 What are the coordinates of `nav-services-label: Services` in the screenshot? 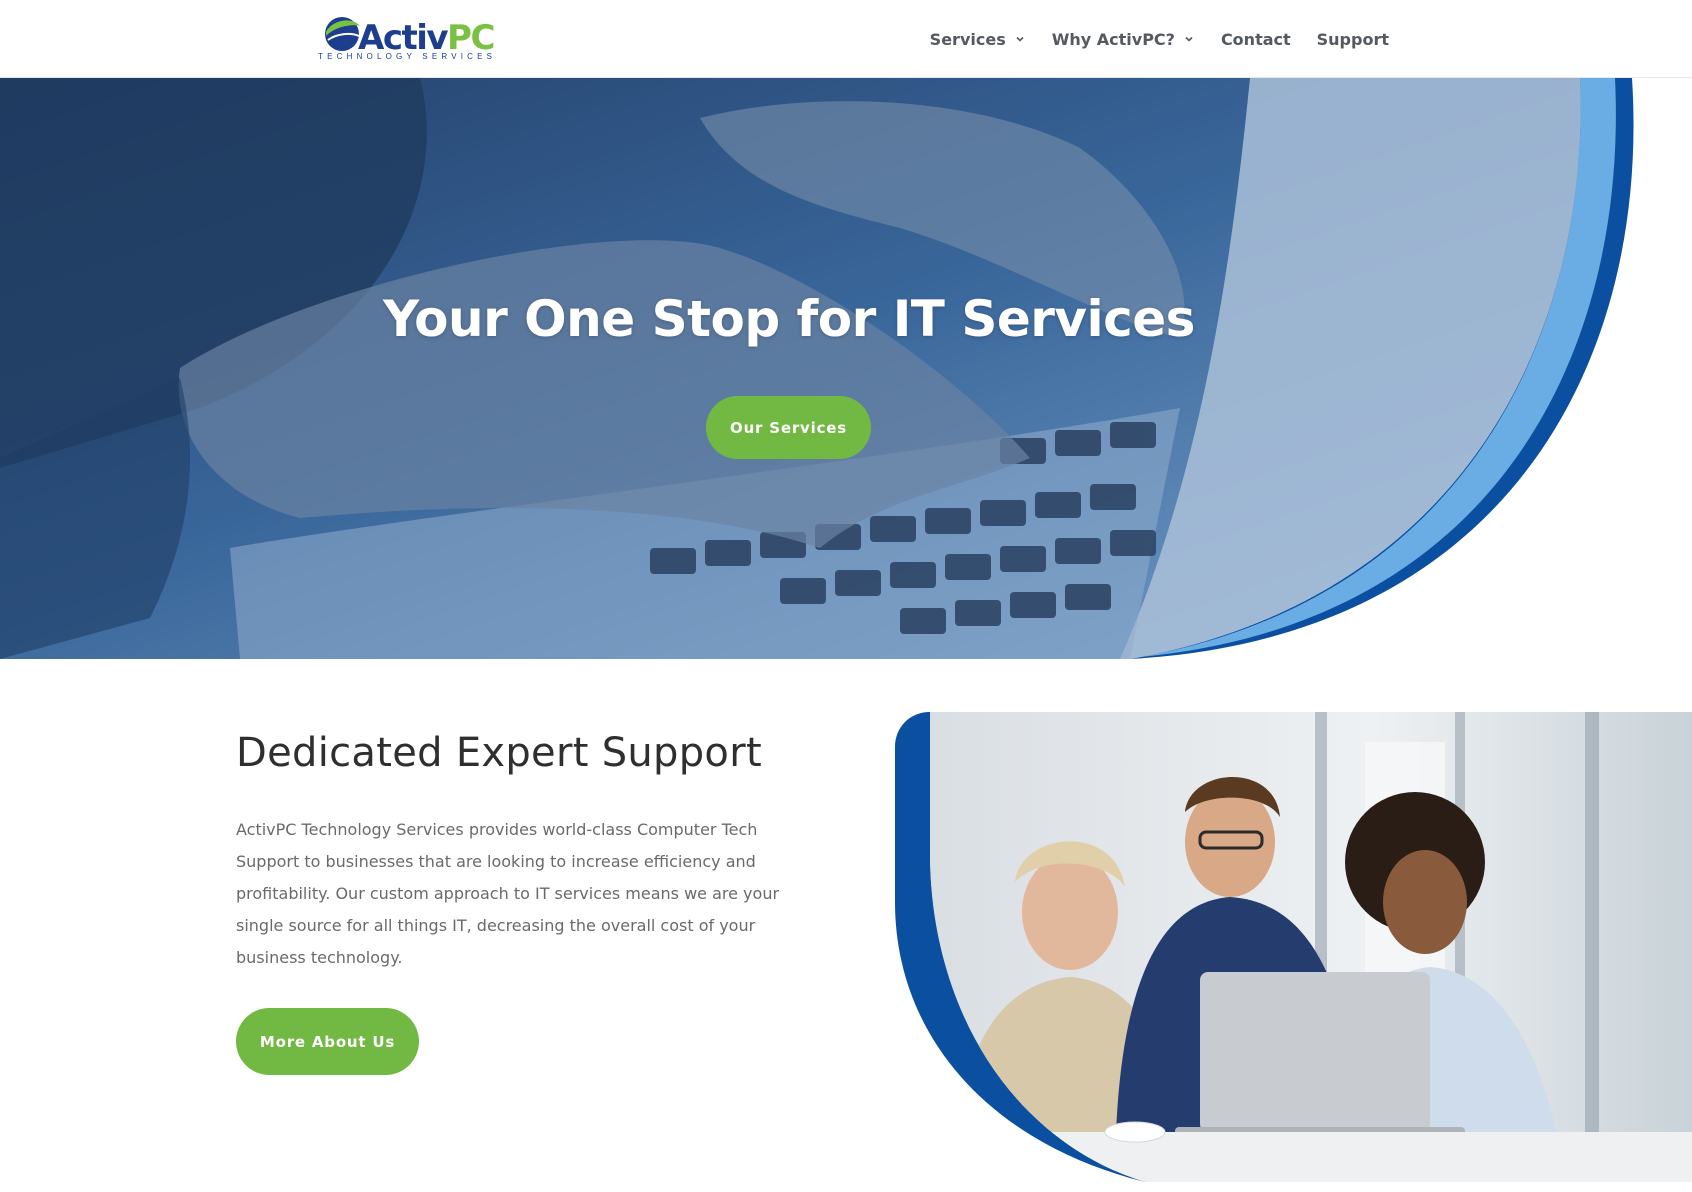 It's located at (967, 39).